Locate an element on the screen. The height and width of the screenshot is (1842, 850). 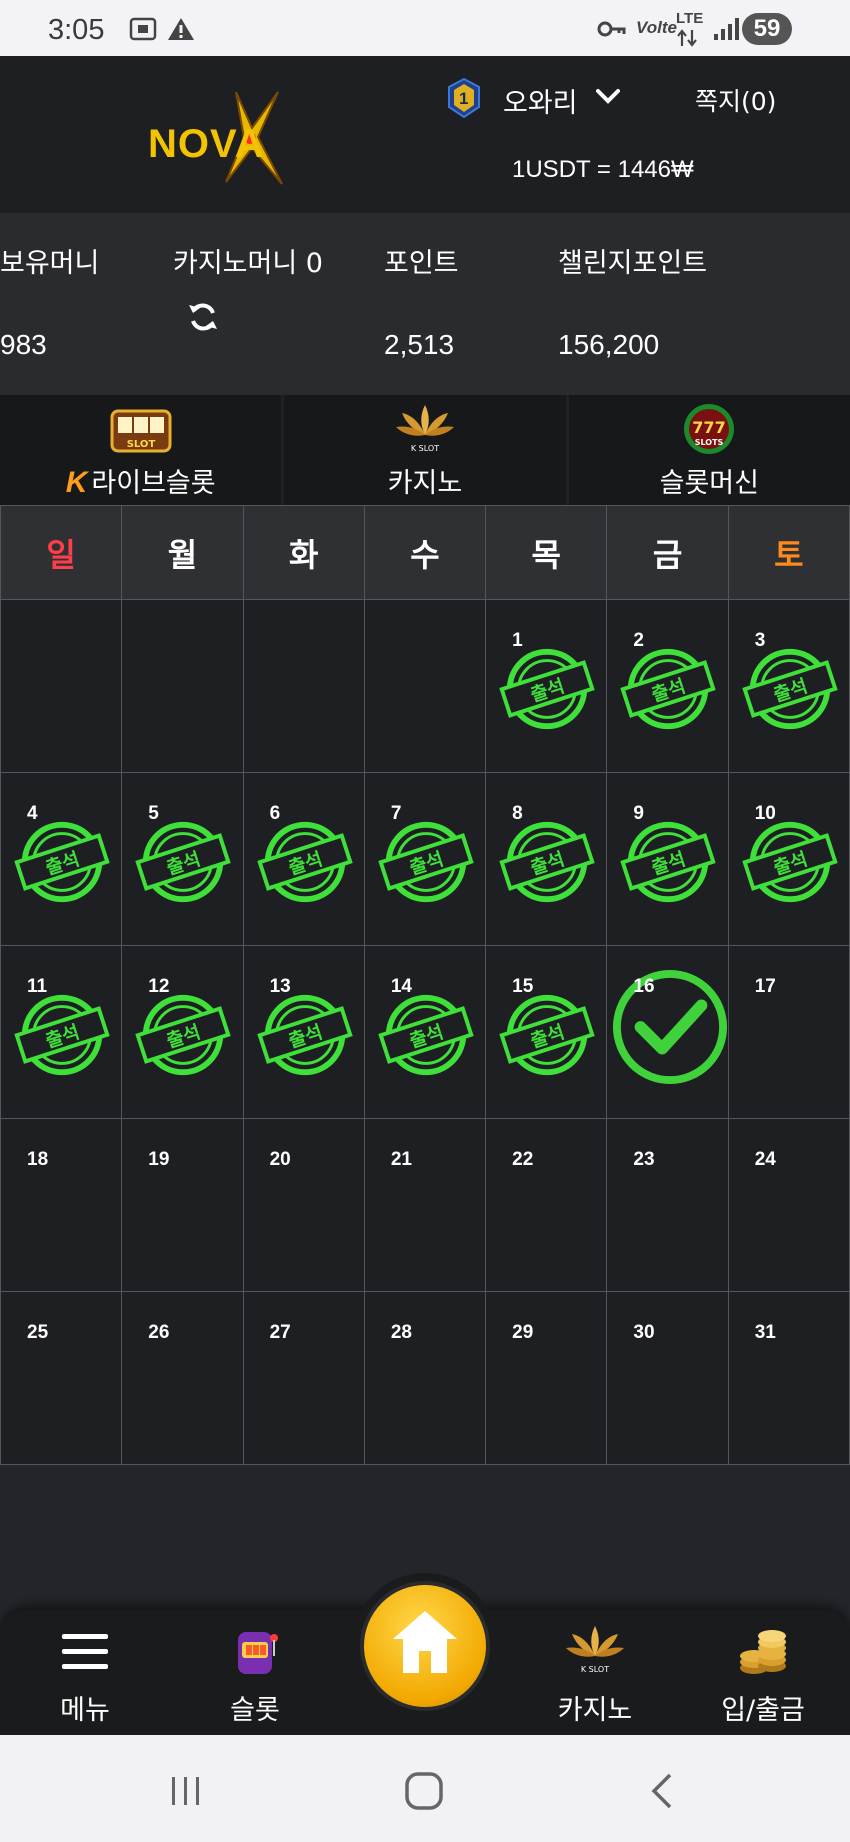
calendar-day-cell: 18 is located at coordinates (61, 1205).